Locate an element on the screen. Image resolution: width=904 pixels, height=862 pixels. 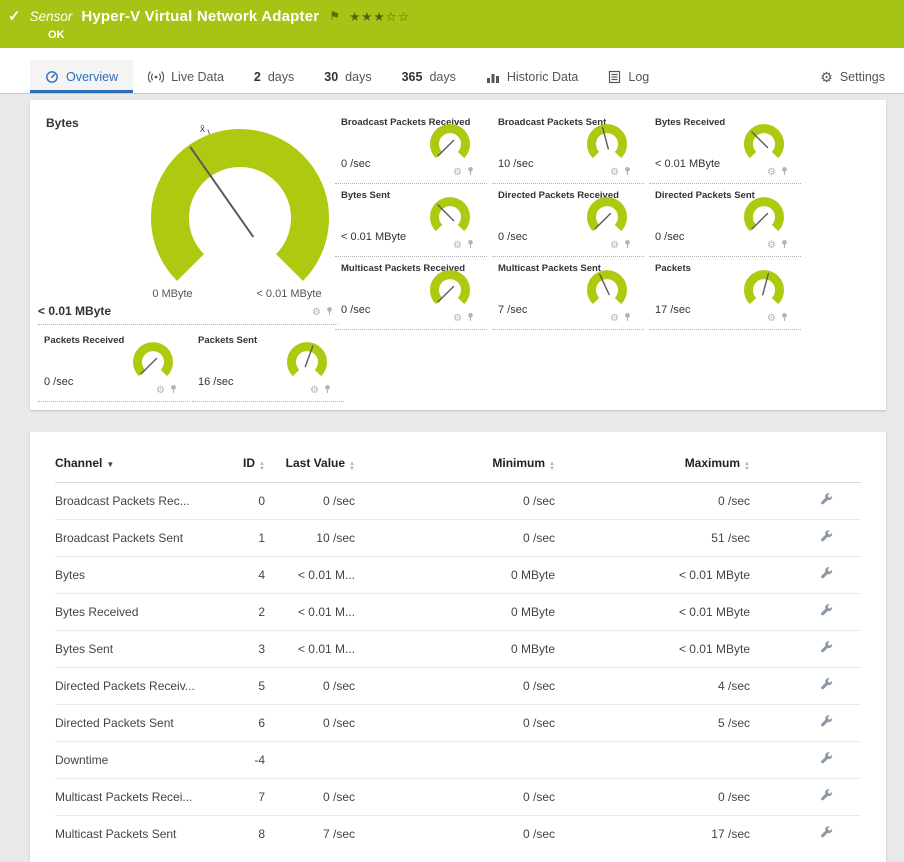
sort-desc-icon: ▼ is located at coordinates (110, 464).